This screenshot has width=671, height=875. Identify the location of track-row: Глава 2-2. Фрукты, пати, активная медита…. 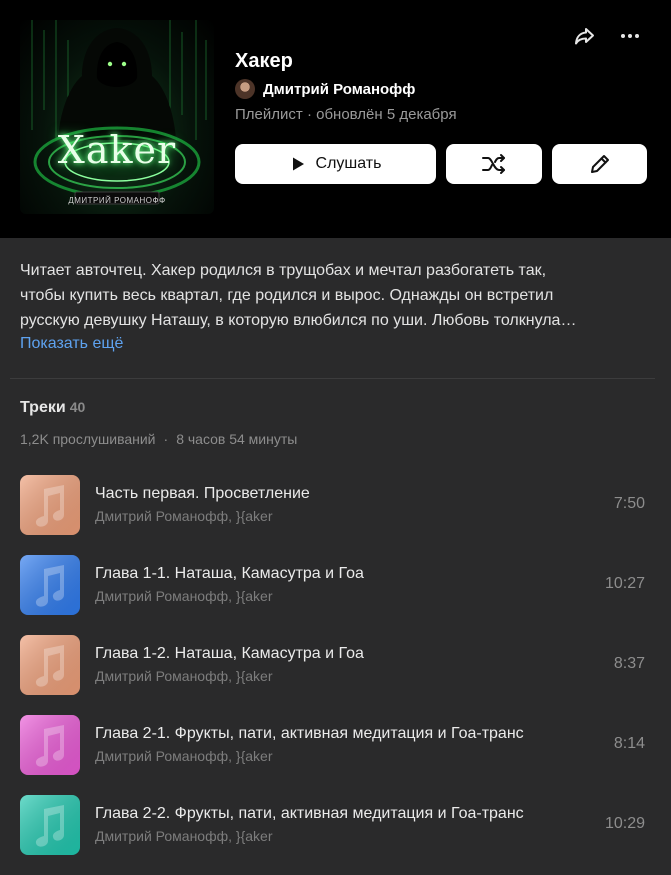
(335, 835).